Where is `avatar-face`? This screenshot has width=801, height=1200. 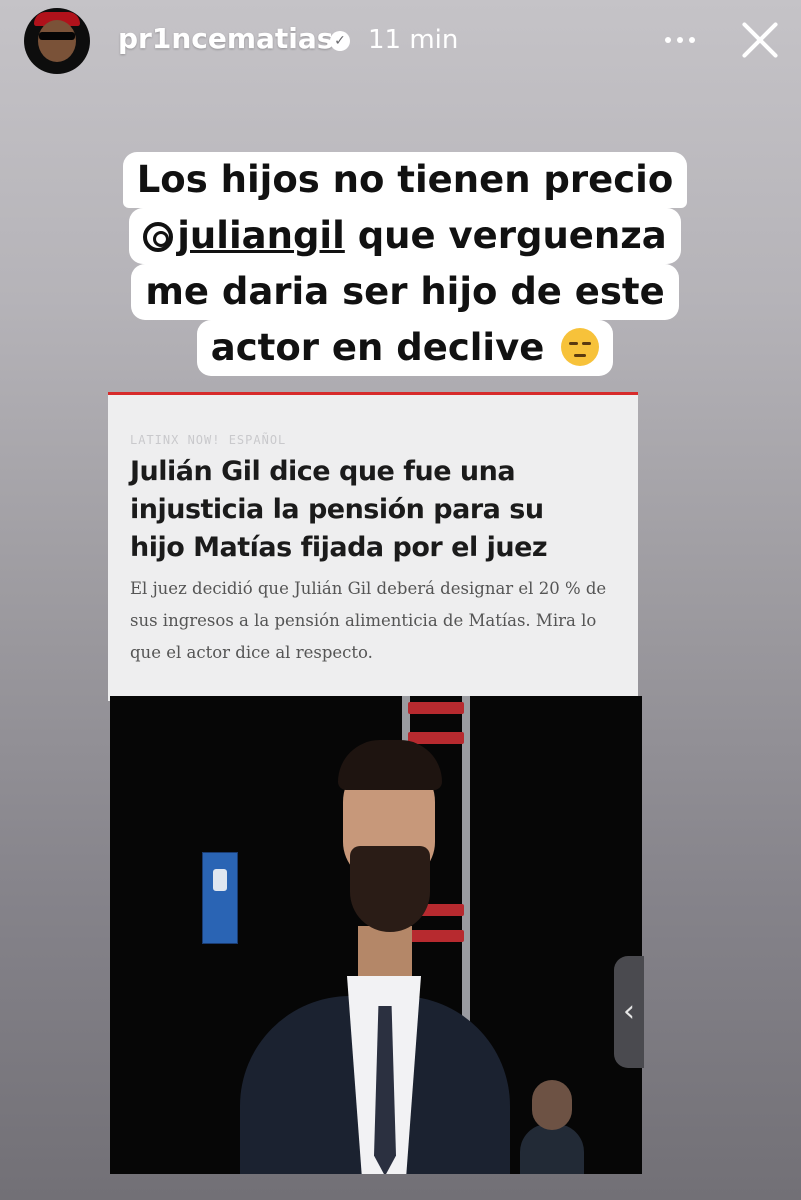 avatar-face is located at coordinates (57, 41).